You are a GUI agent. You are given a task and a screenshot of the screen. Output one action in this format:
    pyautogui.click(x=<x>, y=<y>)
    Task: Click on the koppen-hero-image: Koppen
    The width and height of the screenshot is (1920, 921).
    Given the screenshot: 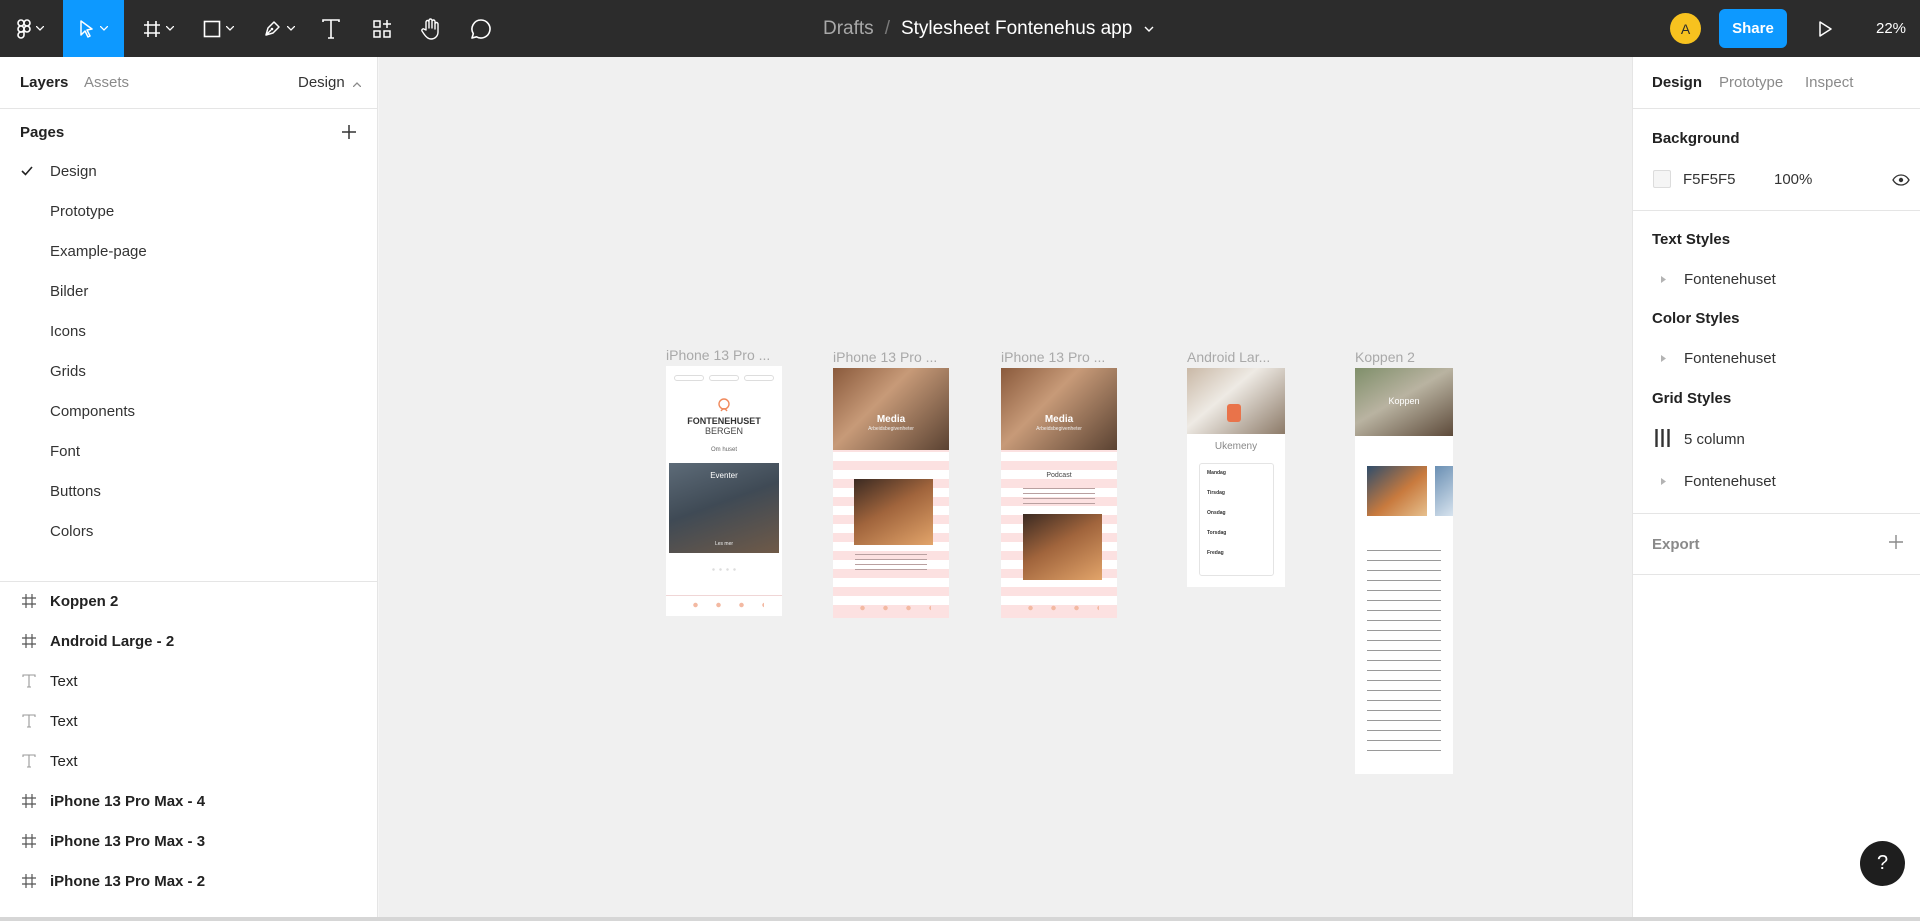 What is the action you would take?
    pyautogui.click(x=1404, y=402)
    